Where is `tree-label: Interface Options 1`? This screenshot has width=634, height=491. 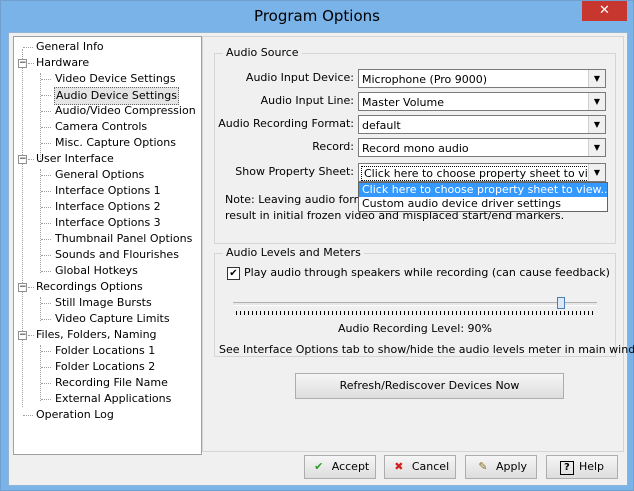
tree-label: Interface Options 1 is located at coordinates (108, 190).